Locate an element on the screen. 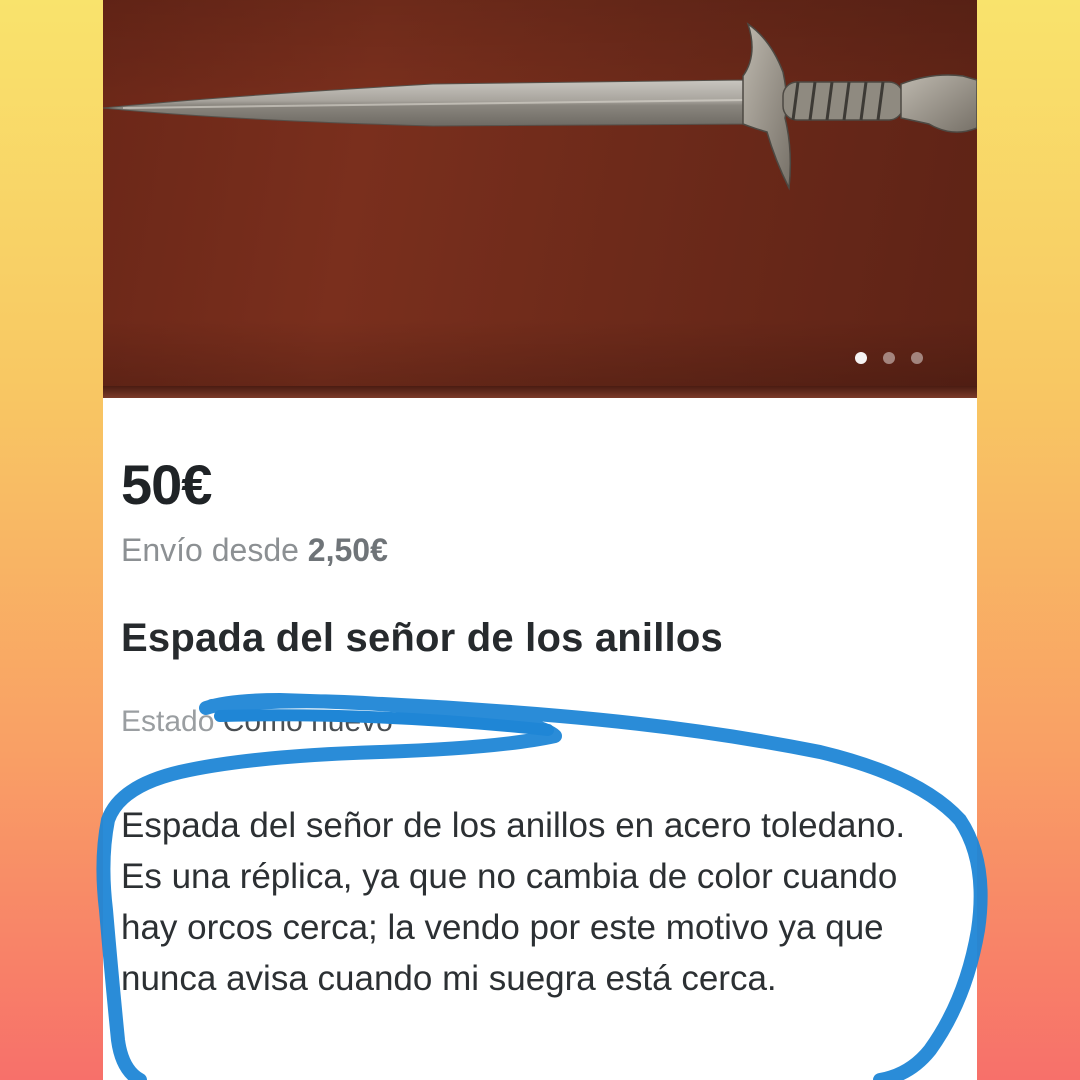 This screenshot has height=1080, width=1080. photo-edge is located at coordinates (540, 392).